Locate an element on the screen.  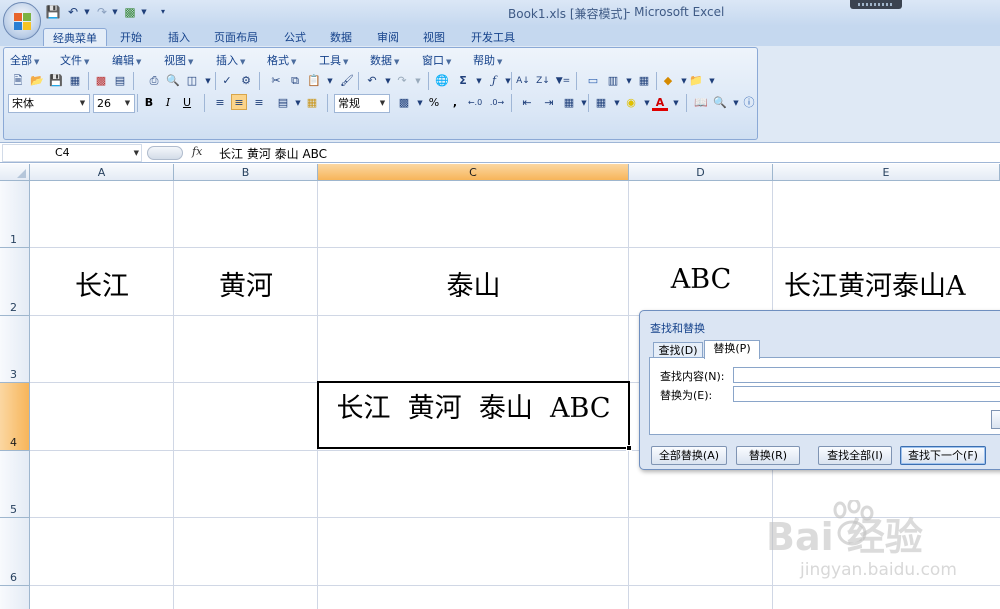
menu-tools: 工具 ▼ is located at coordinates (333, 61).